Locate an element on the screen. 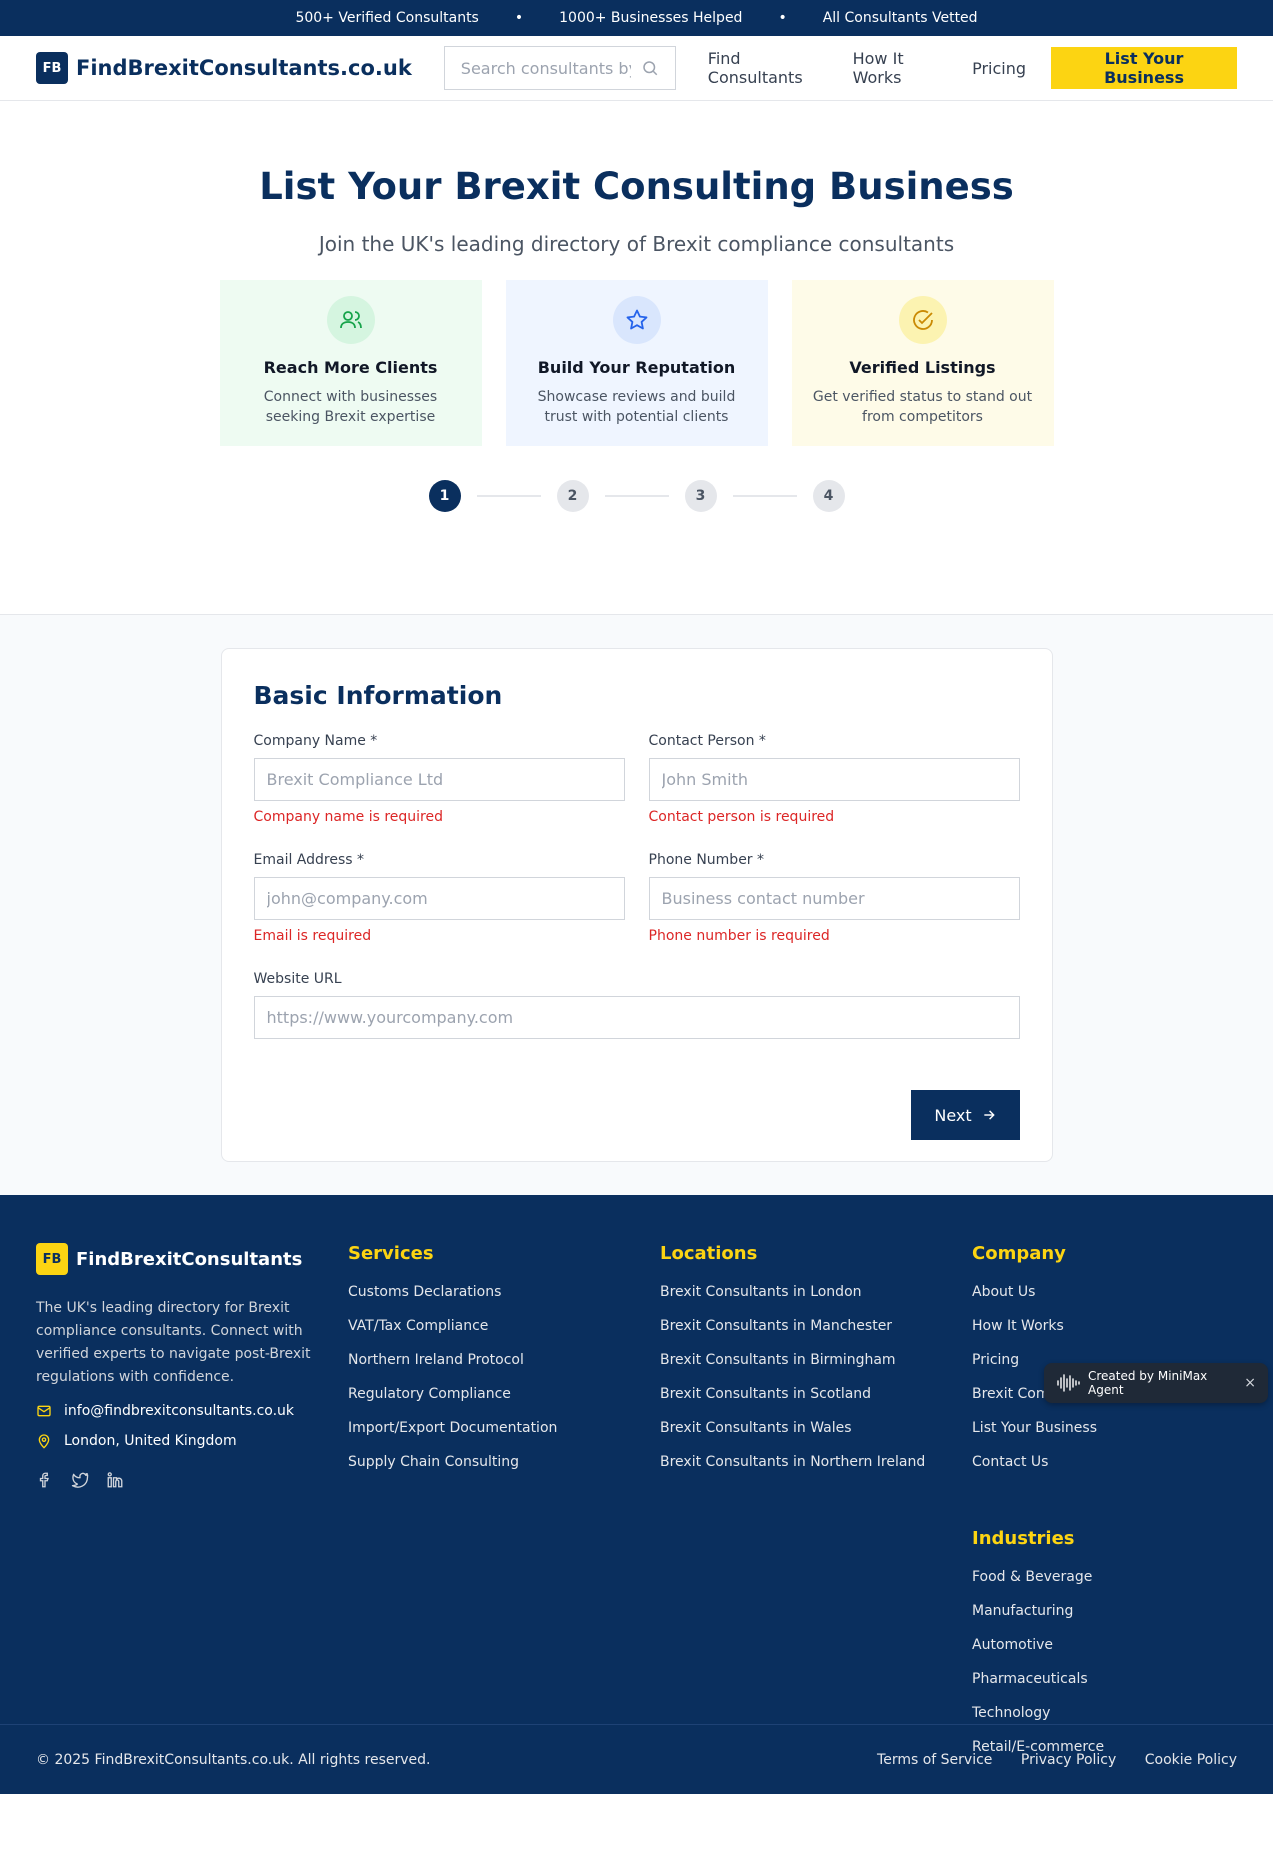  list-your-business-button: List Your Business is located at coordinates (1144, 68).